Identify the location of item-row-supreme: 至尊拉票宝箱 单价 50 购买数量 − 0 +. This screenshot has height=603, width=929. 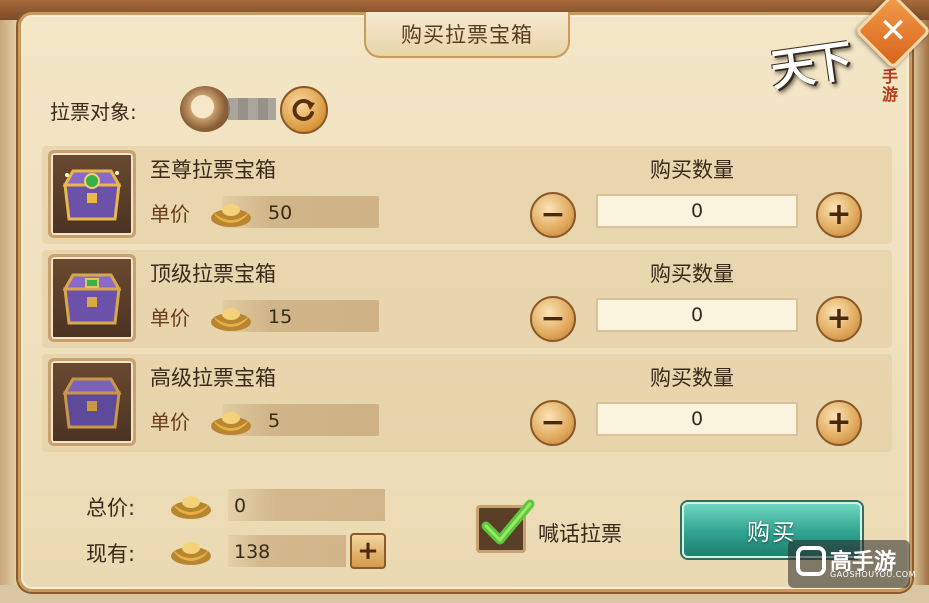
(467, 195).